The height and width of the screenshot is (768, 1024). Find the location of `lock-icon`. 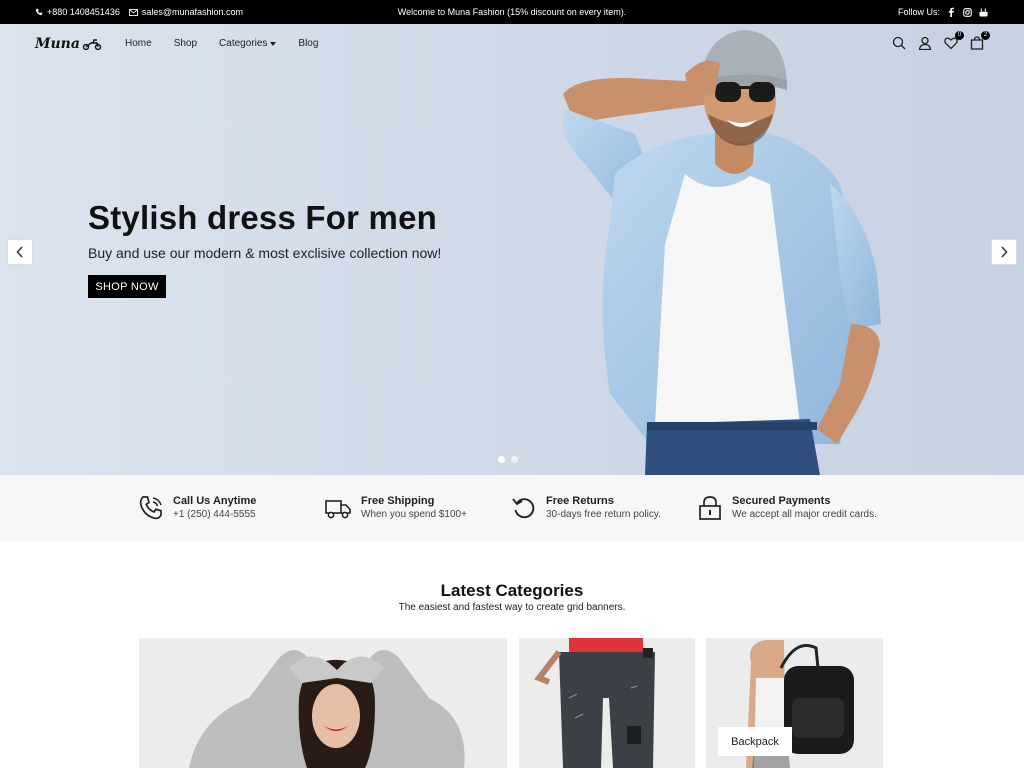

lock-icon is located at coordinates (710, 508).